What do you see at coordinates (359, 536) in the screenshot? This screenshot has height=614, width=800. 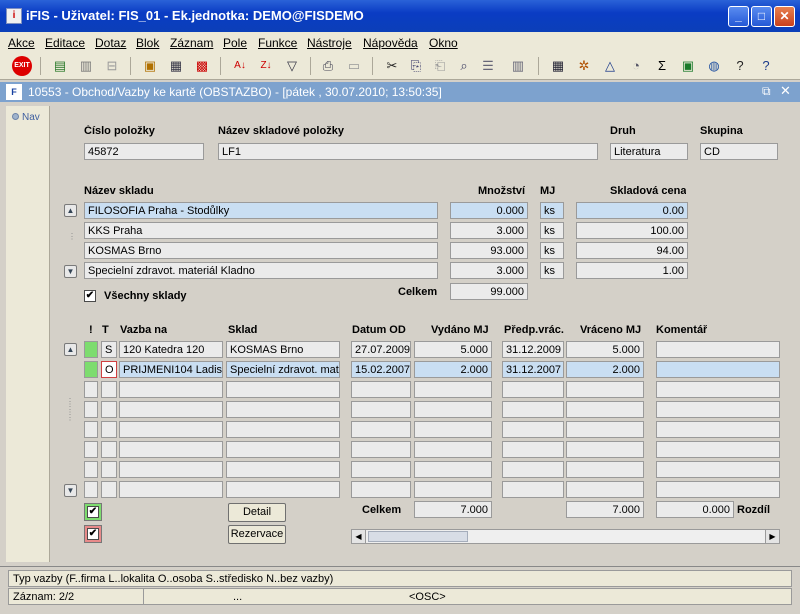 I see `scroll-left-icon: ◀` at bounding box center [359, 536].